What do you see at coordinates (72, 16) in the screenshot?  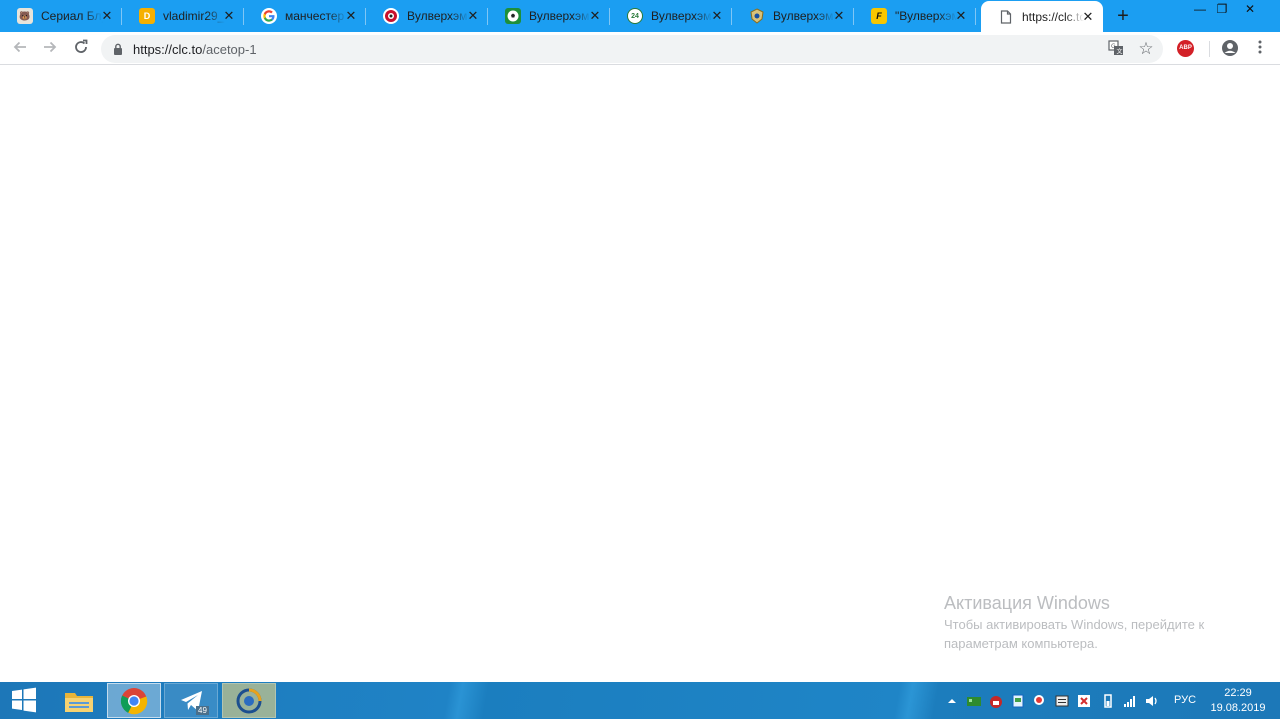 I see `tab-title: Сериал Блудливая Калифорния` at bounding box center [72, 16].